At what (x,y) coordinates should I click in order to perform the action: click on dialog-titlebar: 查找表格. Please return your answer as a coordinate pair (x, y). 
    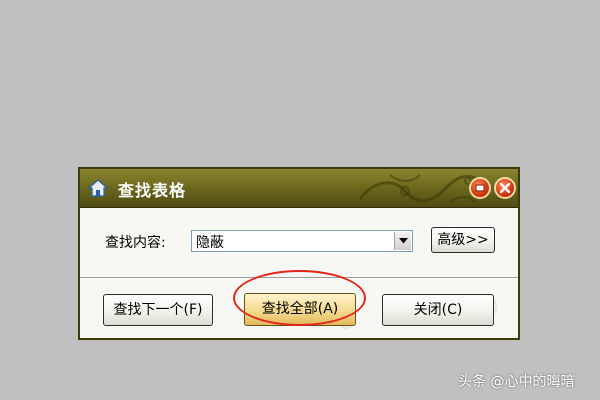
    Looking at the image, I should click on (299, 188).